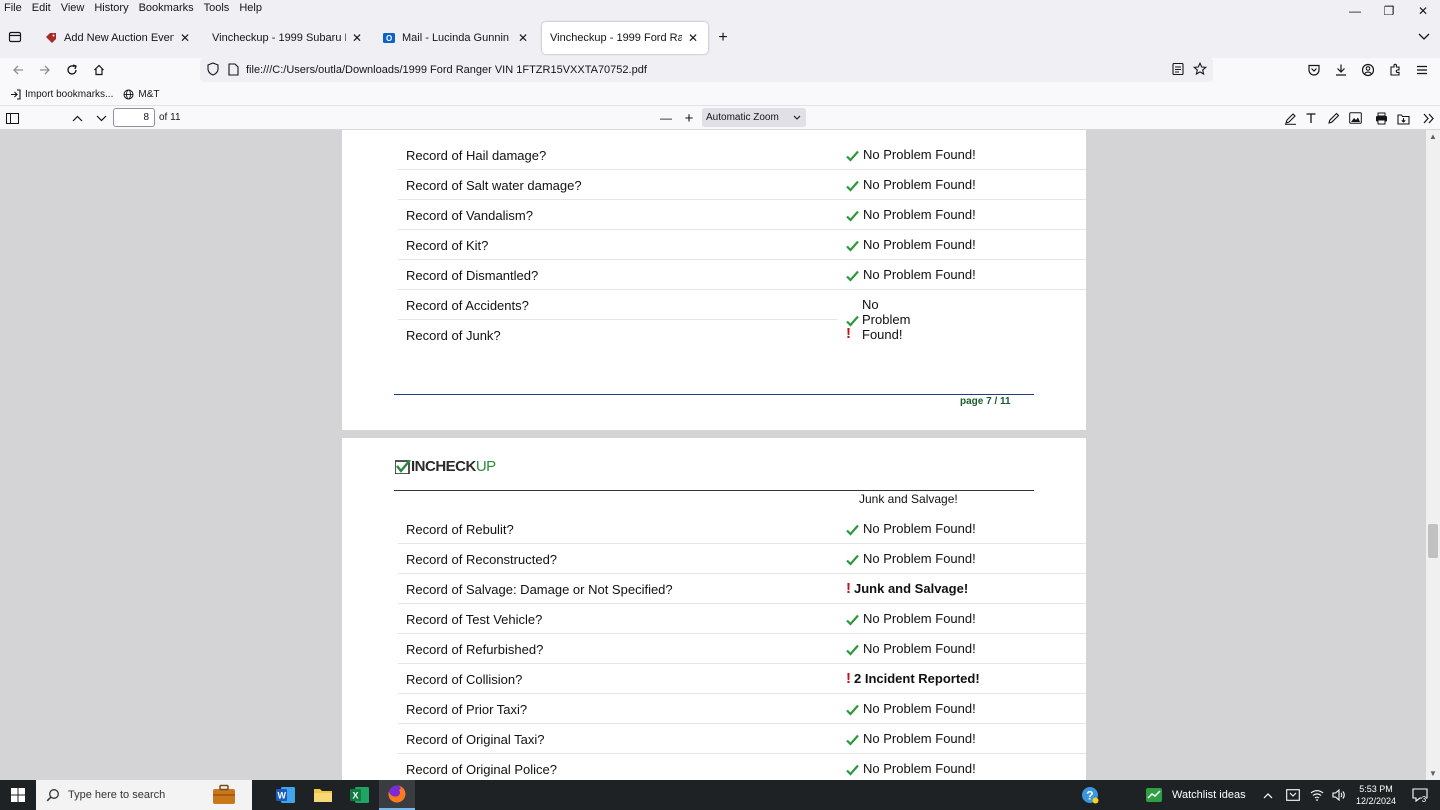 Image resolution: width=1440 pixels, height=810 pixels. What do you see at coordinates (907, 589) in the screenshot?
I see `record-answer: ! Junk and Salvage!` at bounding box center [907, 589].